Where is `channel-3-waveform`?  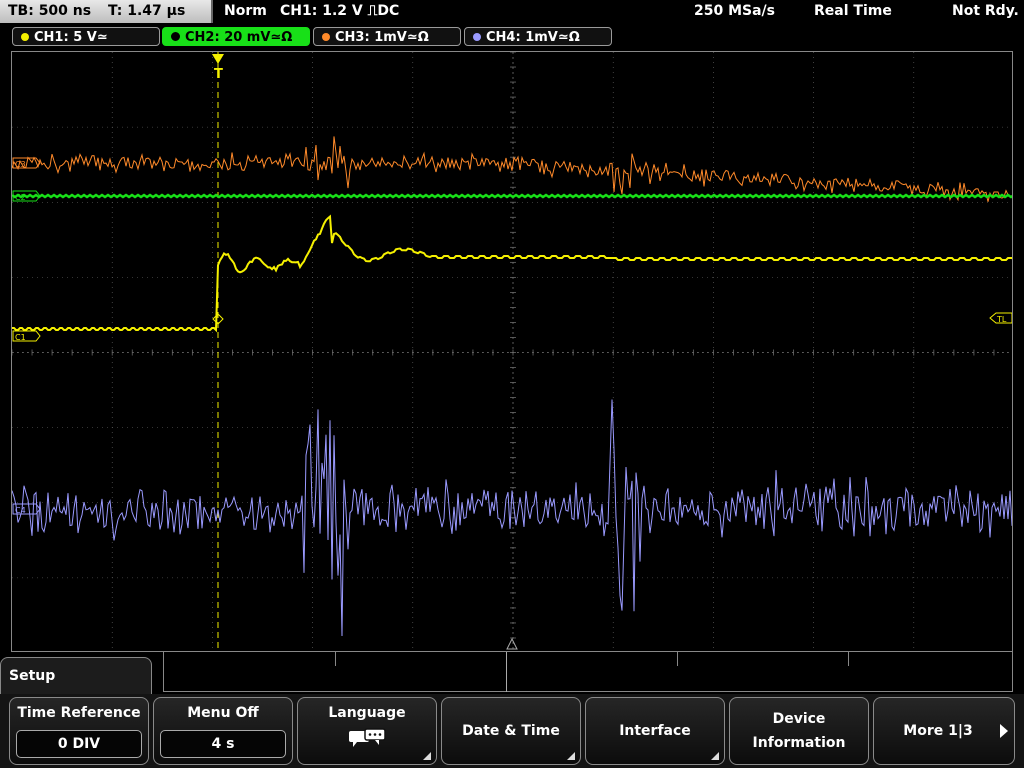
channel-3-waveform is located at coordinates (512, 168).